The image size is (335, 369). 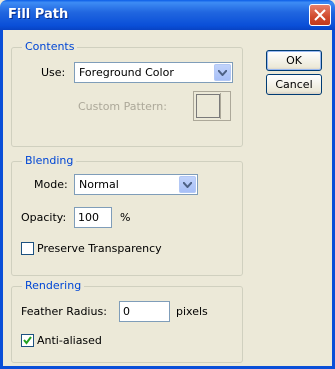 I want to click on pattern-swatch, so click(x=208, y=106).